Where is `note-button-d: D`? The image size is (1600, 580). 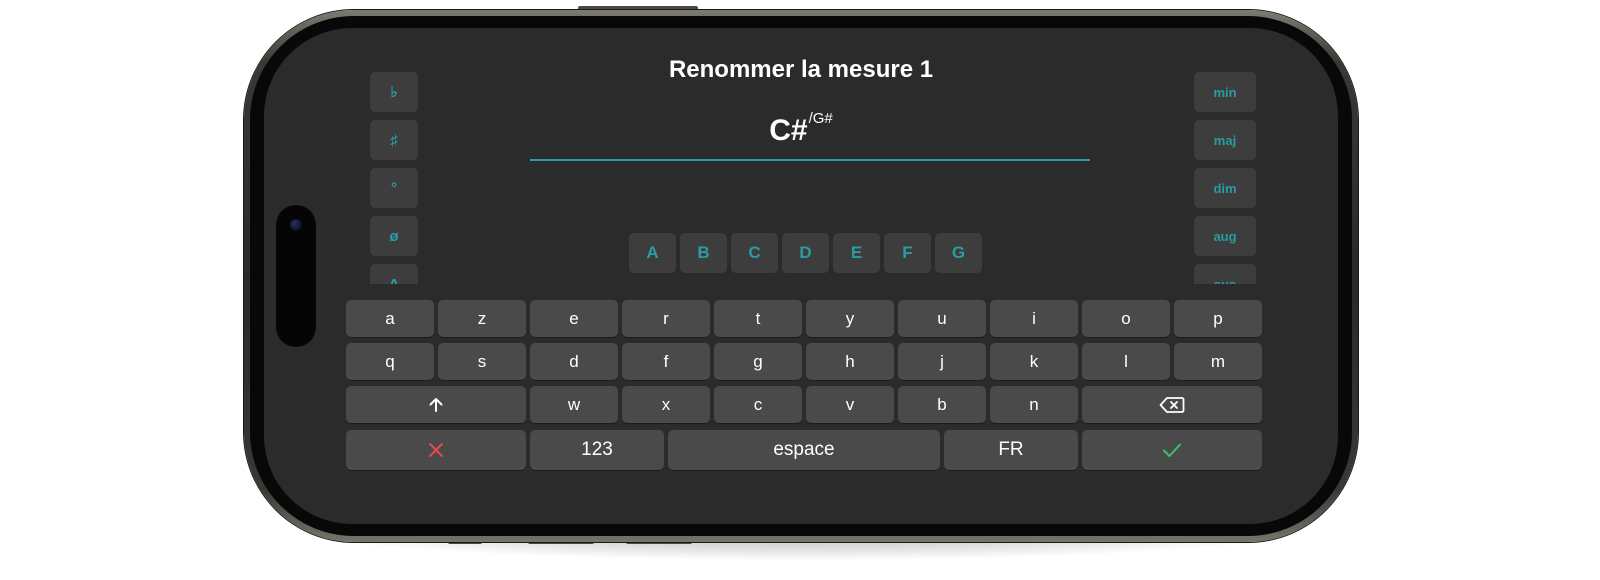 note-button-d: D is located at coordinates (805, 253).